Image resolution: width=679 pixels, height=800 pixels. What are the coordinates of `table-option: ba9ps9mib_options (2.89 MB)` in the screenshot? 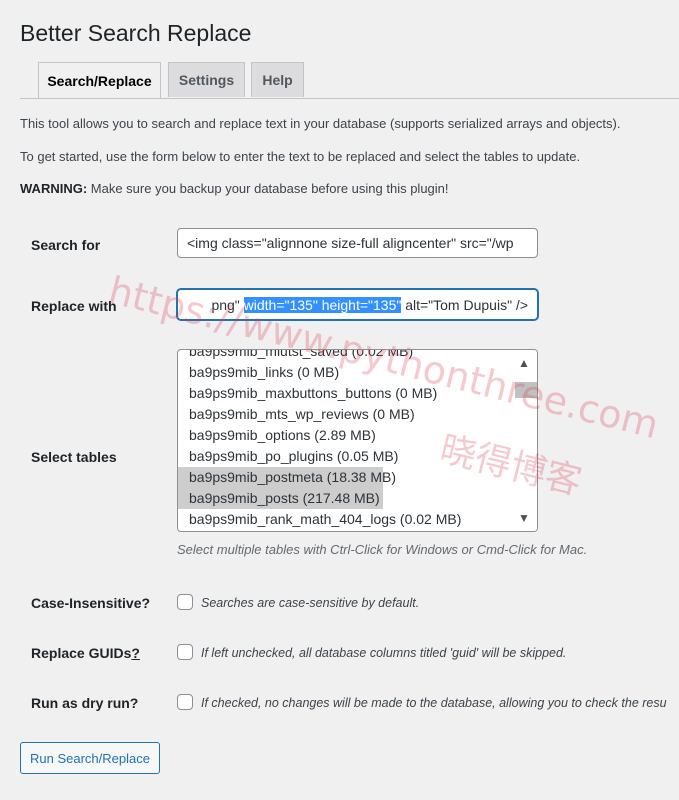 It's located at (346, 435).